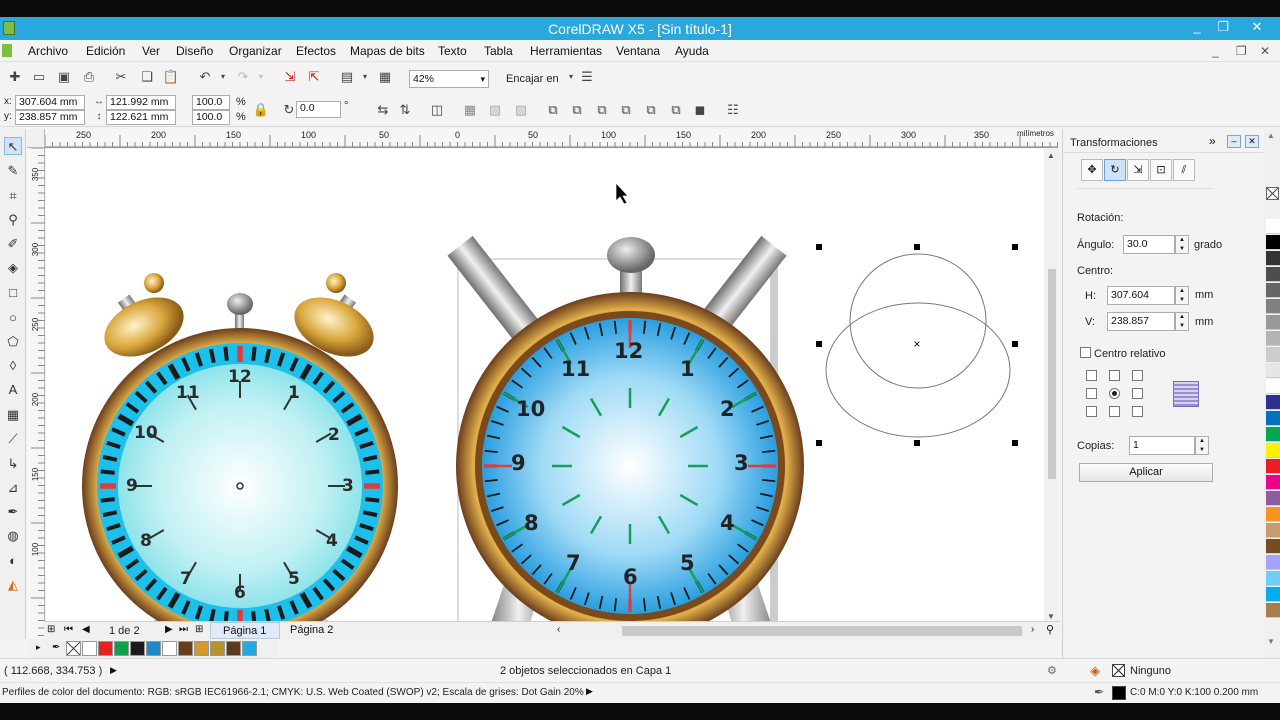 This screenshot has height=720, width=1280. I want to click on save-icon: ▣, so click(64, 77).